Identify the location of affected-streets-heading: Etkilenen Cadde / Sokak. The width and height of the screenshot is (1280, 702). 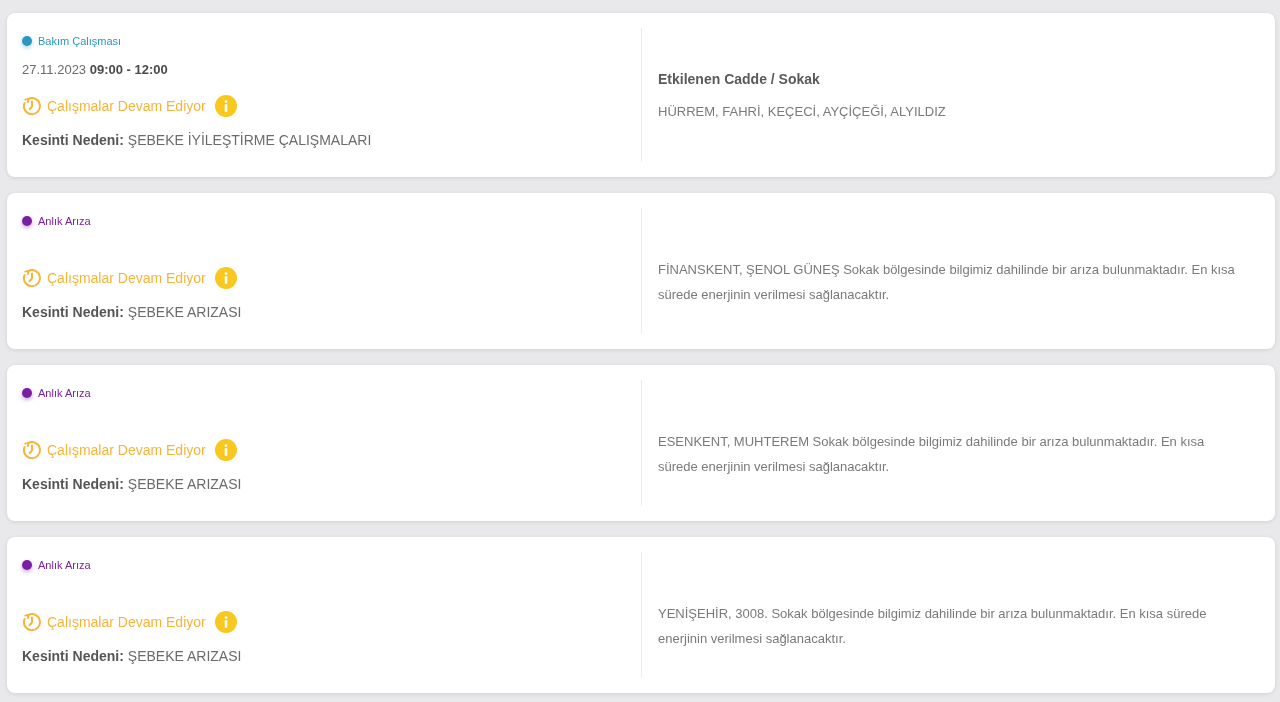
(739, 79).